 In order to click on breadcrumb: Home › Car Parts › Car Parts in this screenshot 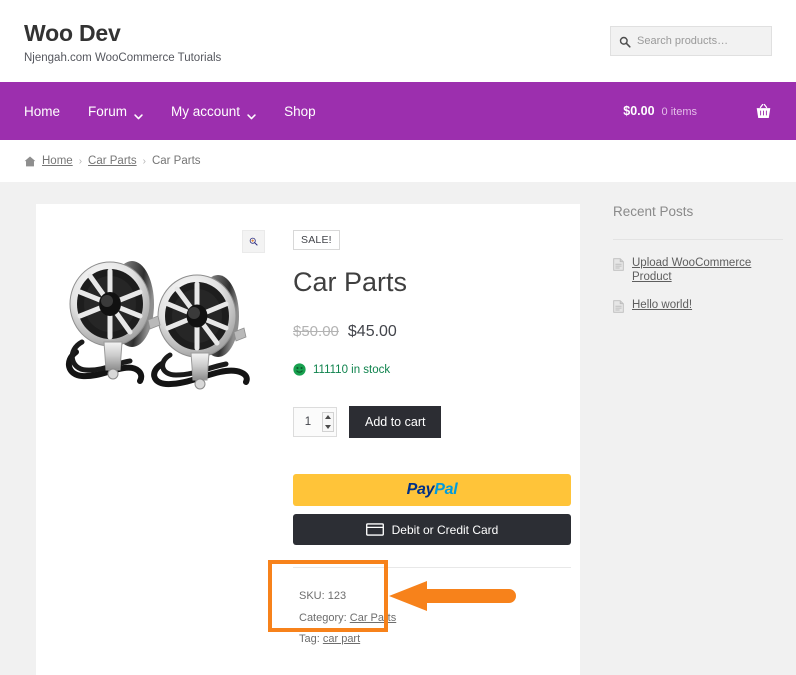, I will do `click(398, 161)`.